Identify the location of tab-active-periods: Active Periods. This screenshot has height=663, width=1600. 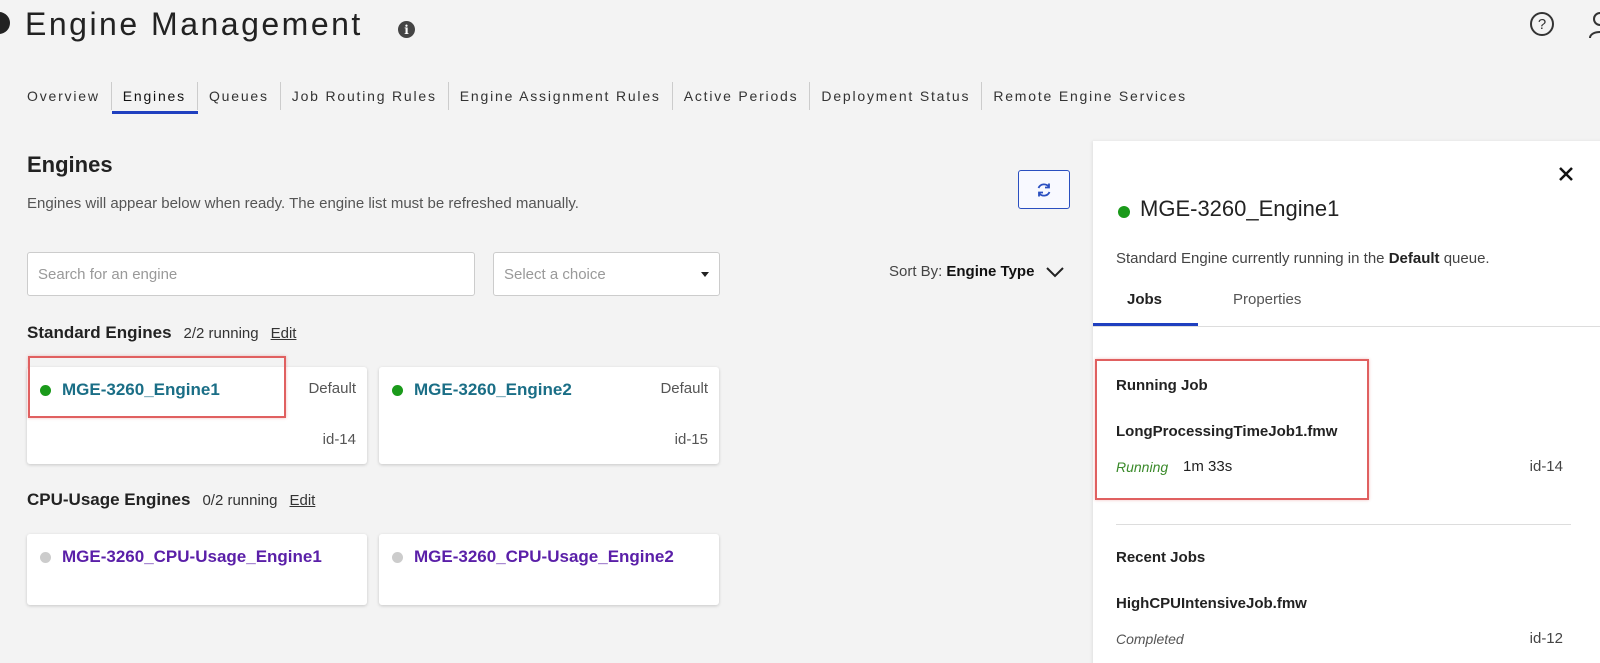
(741, 98).